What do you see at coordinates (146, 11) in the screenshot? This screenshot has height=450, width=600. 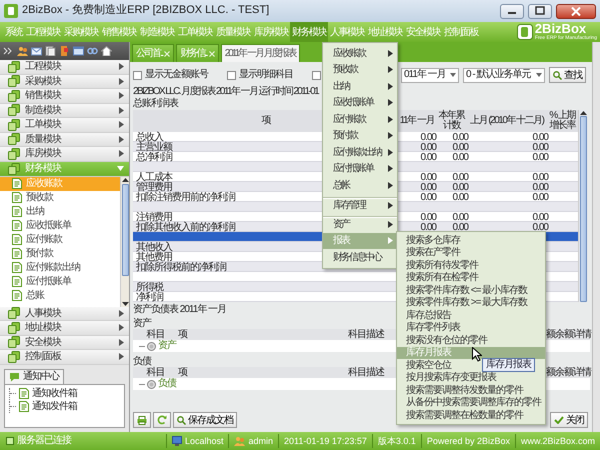 I see `window-title: 2BizBox - 免费制造业ERP [2BIZBOX LLC. - TEST]` at bounding box center [146, 11].